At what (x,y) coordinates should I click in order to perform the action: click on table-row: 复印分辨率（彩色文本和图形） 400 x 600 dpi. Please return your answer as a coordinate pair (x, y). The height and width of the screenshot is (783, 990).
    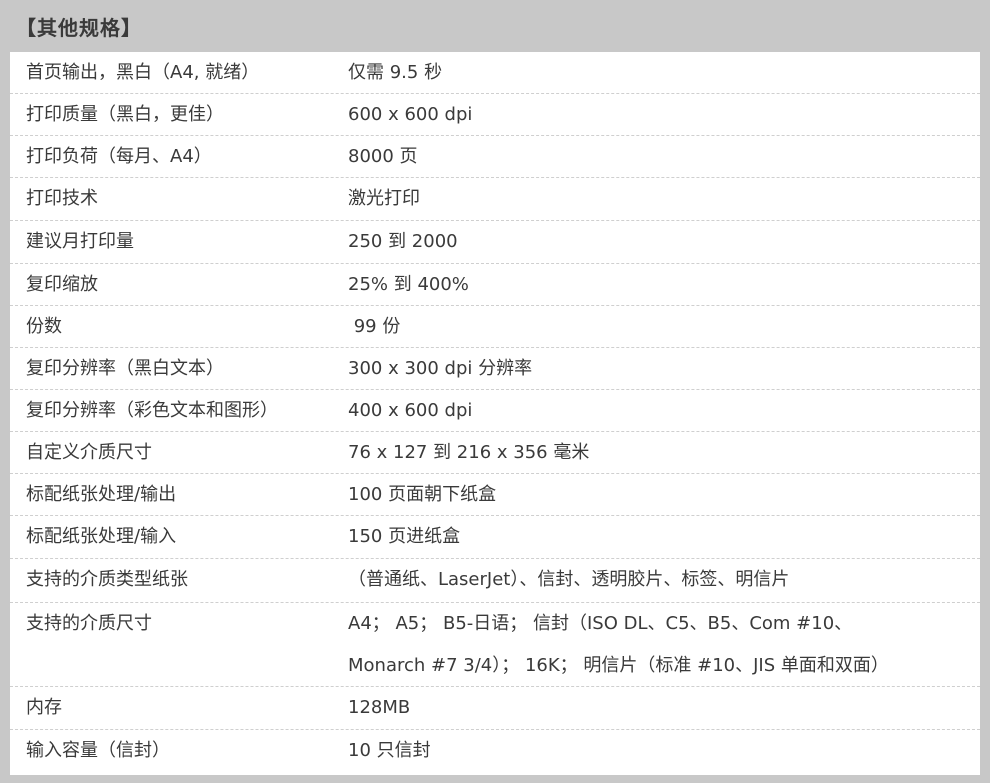
    Looking at the image, I should click on (495, 411).